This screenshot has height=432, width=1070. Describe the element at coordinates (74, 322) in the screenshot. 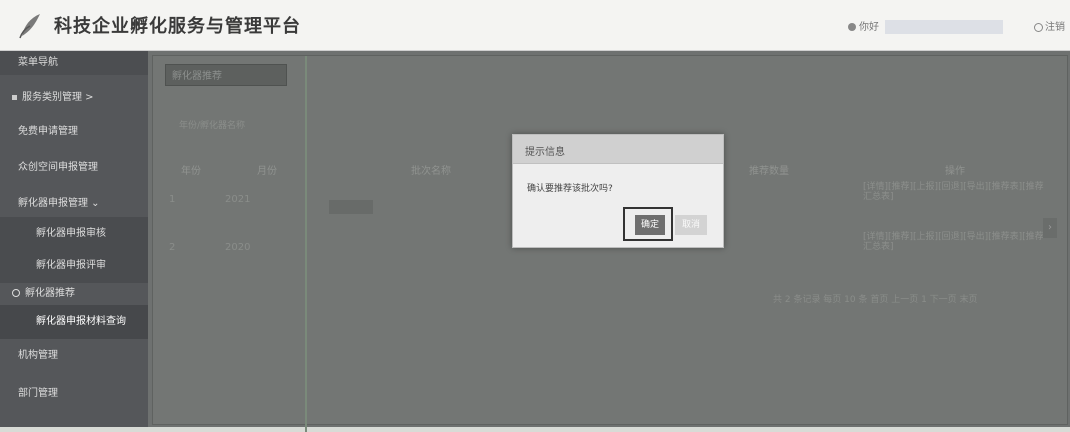

I see `sidebar-item-incubator-materials: 孵化器申报材料查询` at that location.